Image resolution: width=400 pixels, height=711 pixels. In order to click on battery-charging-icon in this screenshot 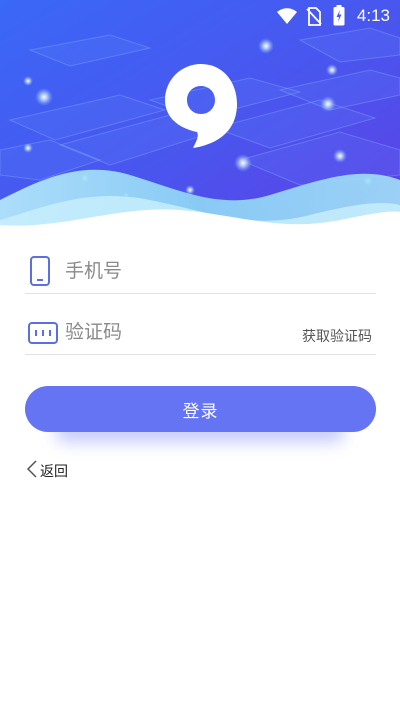, I will do `click(339, 17)`.